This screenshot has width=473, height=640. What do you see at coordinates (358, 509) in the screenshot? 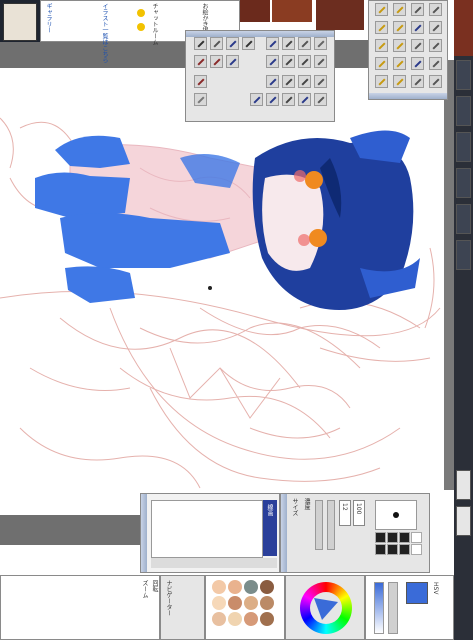
I see `brush-density-value: 100` at bounding box center [358, 509].